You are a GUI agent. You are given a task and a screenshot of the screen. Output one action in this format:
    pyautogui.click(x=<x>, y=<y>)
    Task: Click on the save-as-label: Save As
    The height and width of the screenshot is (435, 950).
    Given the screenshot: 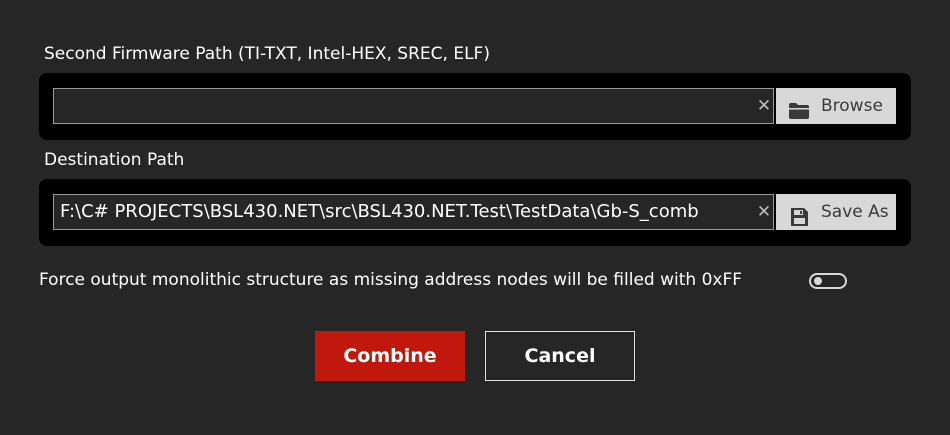 What is the action you would take?
    pyautogui.click(x=855, y=212)
    